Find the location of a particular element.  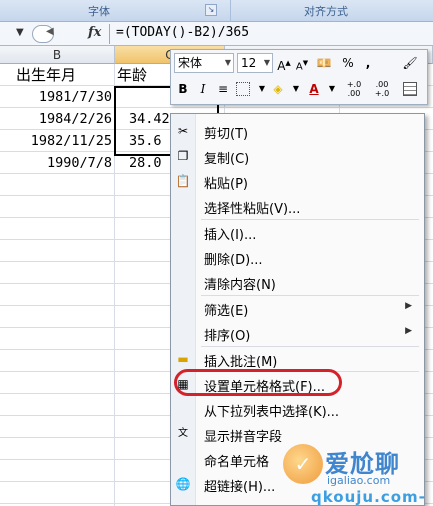

paste-icon: 📋 is located at coordinates (183, 181).